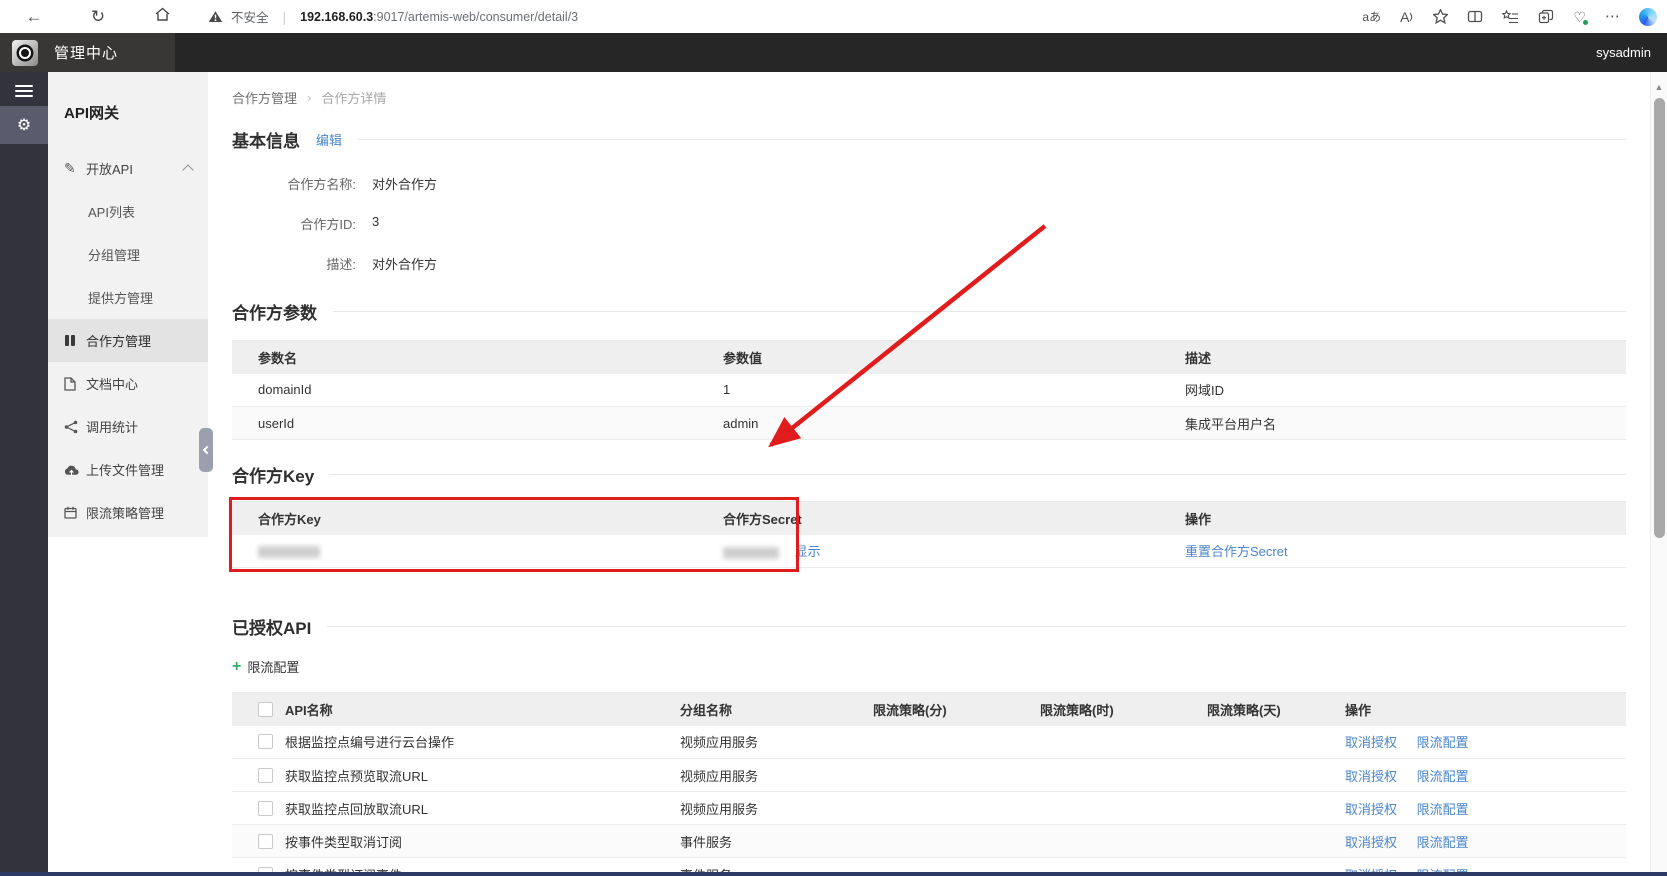  What do you see at coordinates (354, 98) in the screenshot?
I see `breadcrumb-partner-detail: 合作方详情` at bounding box center [354, 98].